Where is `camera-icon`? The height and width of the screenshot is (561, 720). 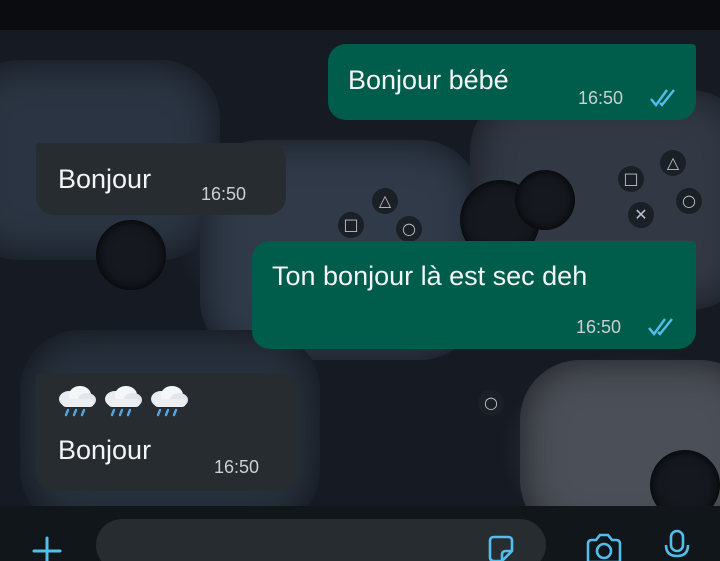
camera-icon is located at coordinates (604, 546).